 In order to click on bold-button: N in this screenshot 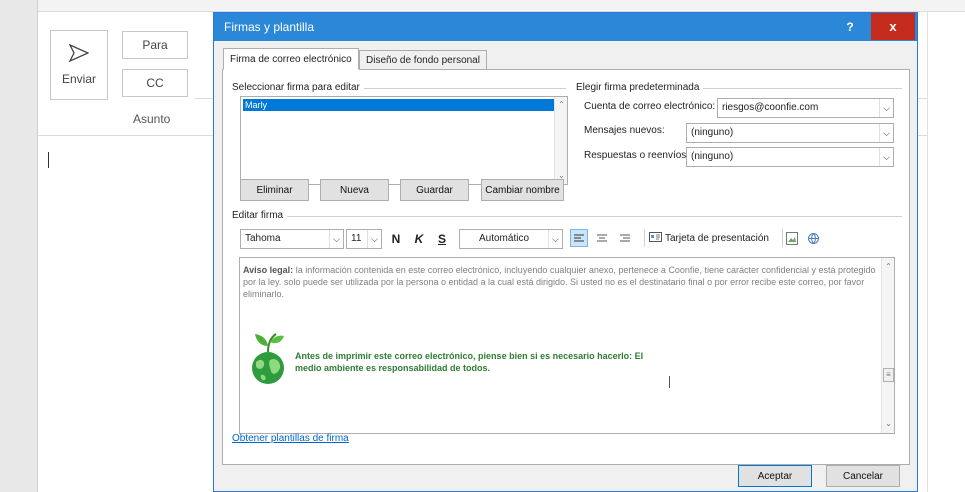, I will do `click(396, 239)`.